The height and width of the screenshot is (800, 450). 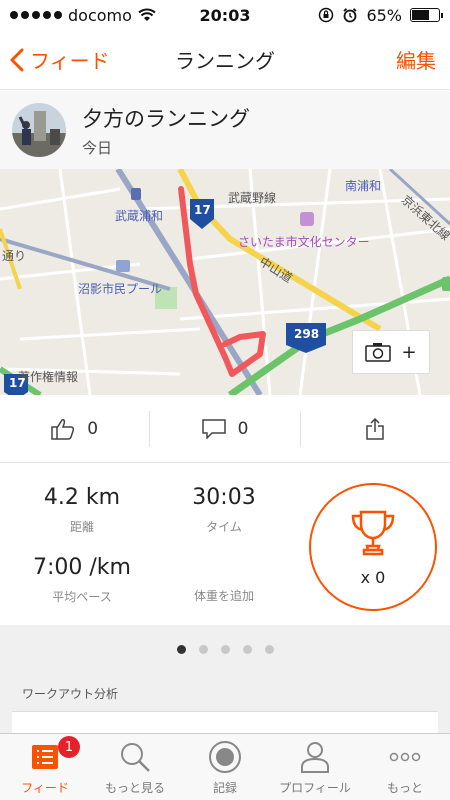 I want to click on add-photo-plus: +, so click(x=409, y=352).